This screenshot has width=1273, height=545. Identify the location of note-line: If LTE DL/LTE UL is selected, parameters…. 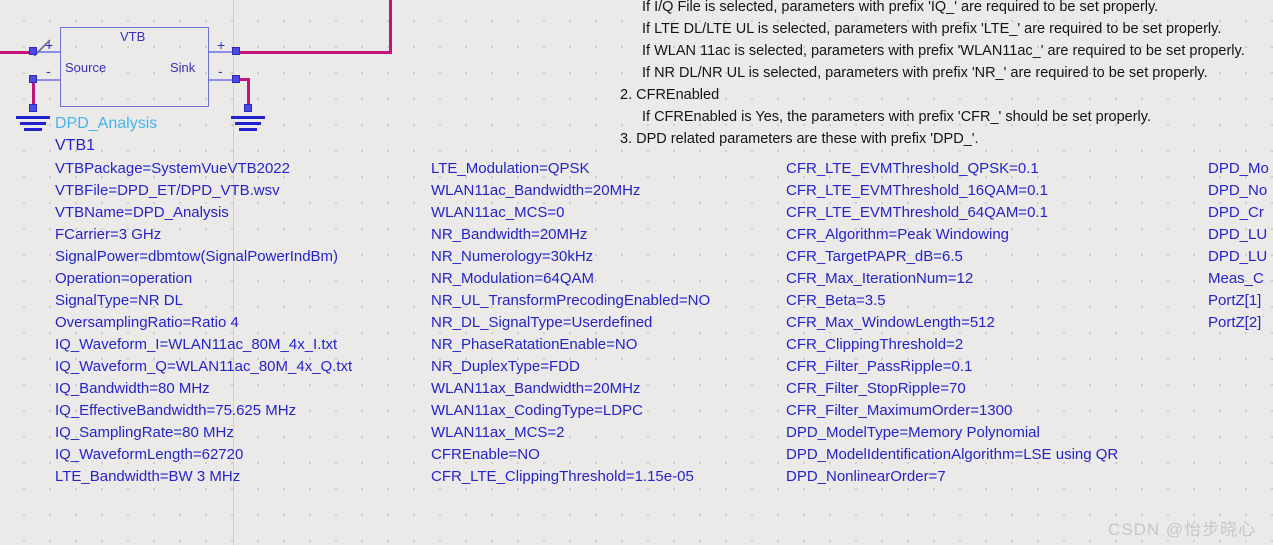
(932, 29).